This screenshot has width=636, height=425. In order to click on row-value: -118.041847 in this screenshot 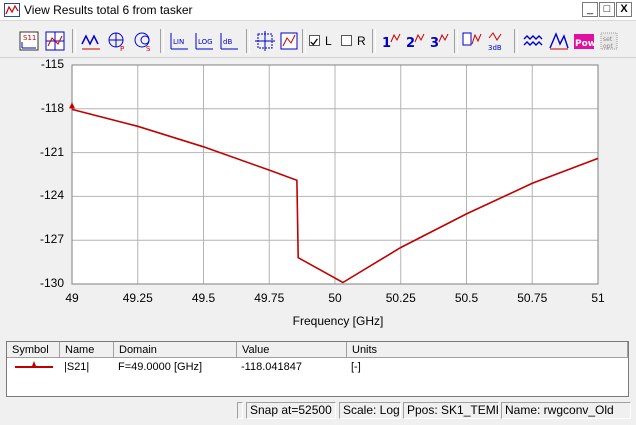, I will do `click(271, 367)`.